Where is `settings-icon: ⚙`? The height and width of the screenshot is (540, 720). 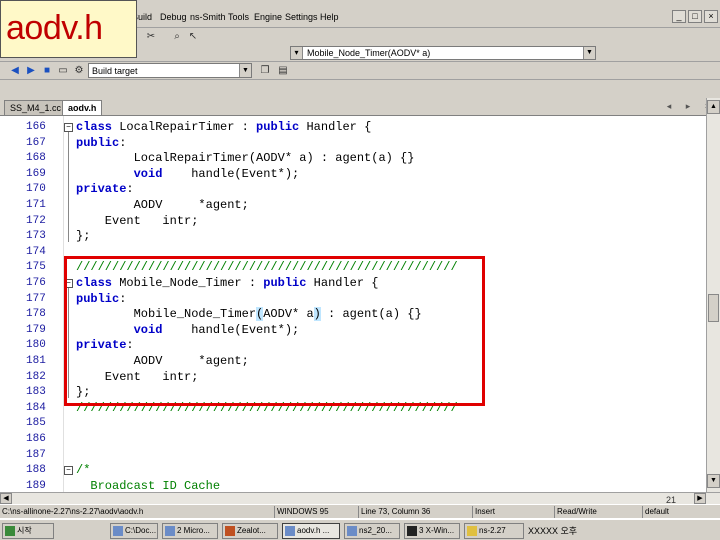 settings-icon: ⚙ is located at coordinates (79, 71).